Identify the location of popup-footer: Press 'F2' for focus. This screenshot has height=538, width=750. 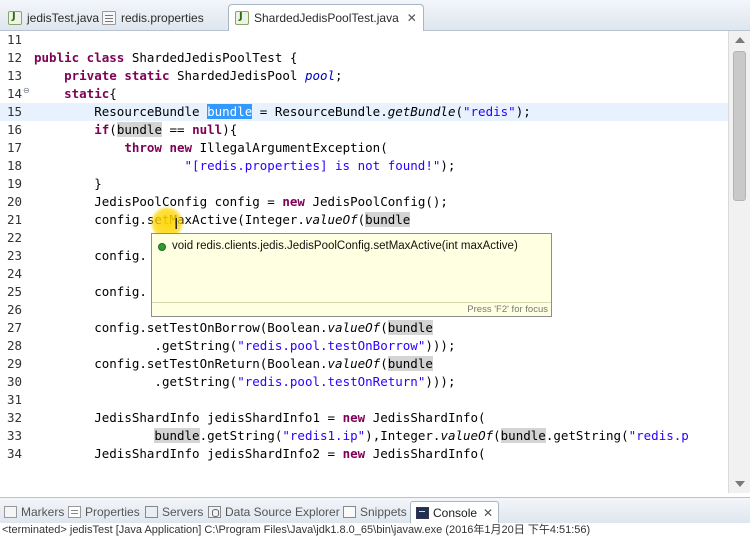
(351, 309).